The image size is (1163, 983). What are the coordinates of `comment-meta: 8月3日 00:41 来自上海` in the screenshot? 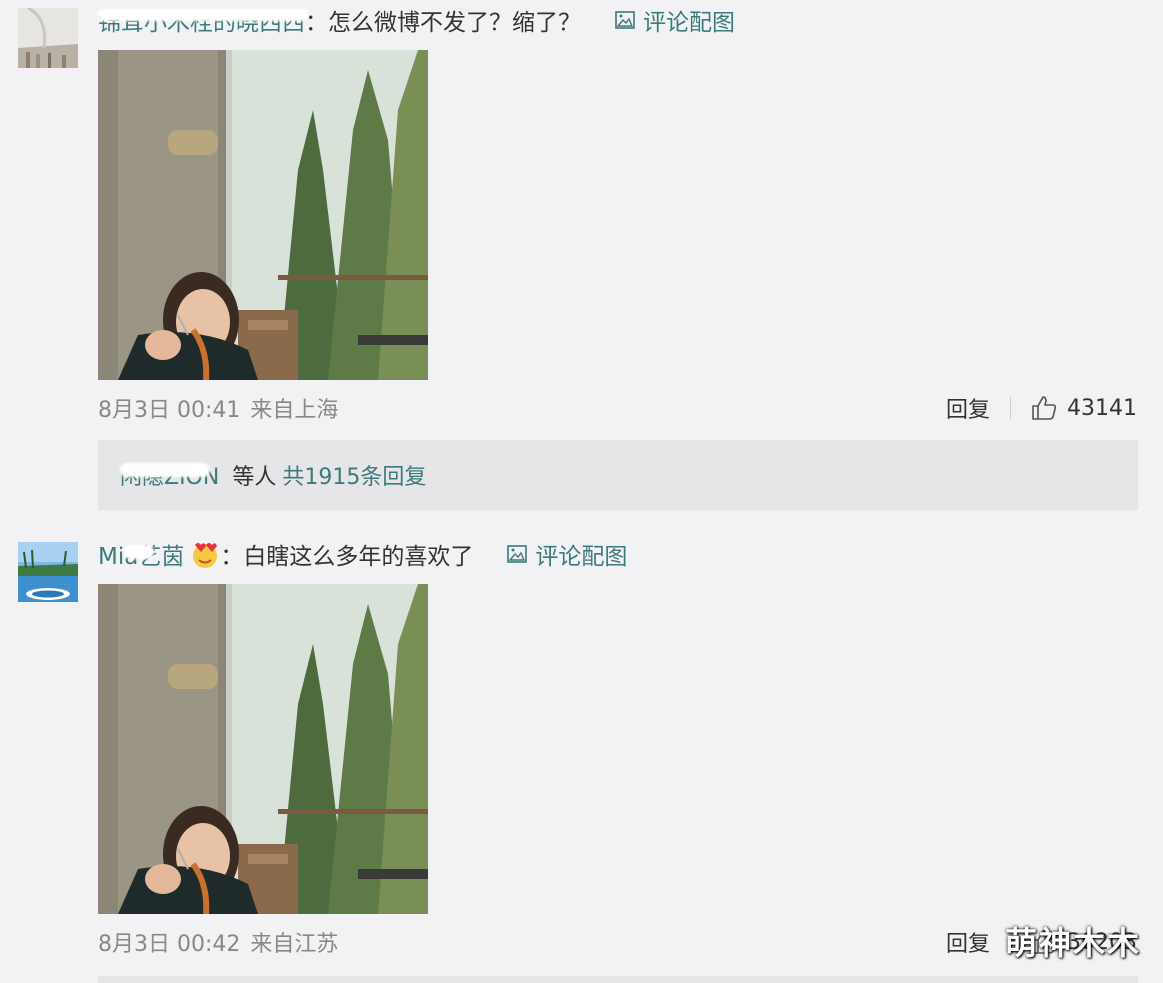 It's located at (218, 408).